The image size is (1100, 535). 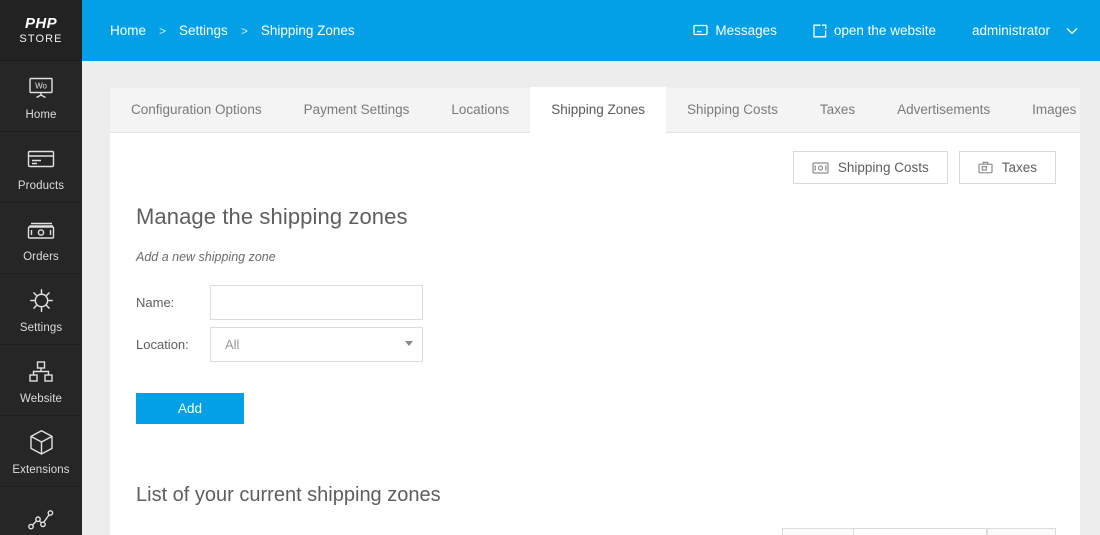 What do you see at coordinates (985, 167) in the screenshot?
I see `briefcase-icon` at bounding box center [985, 167].